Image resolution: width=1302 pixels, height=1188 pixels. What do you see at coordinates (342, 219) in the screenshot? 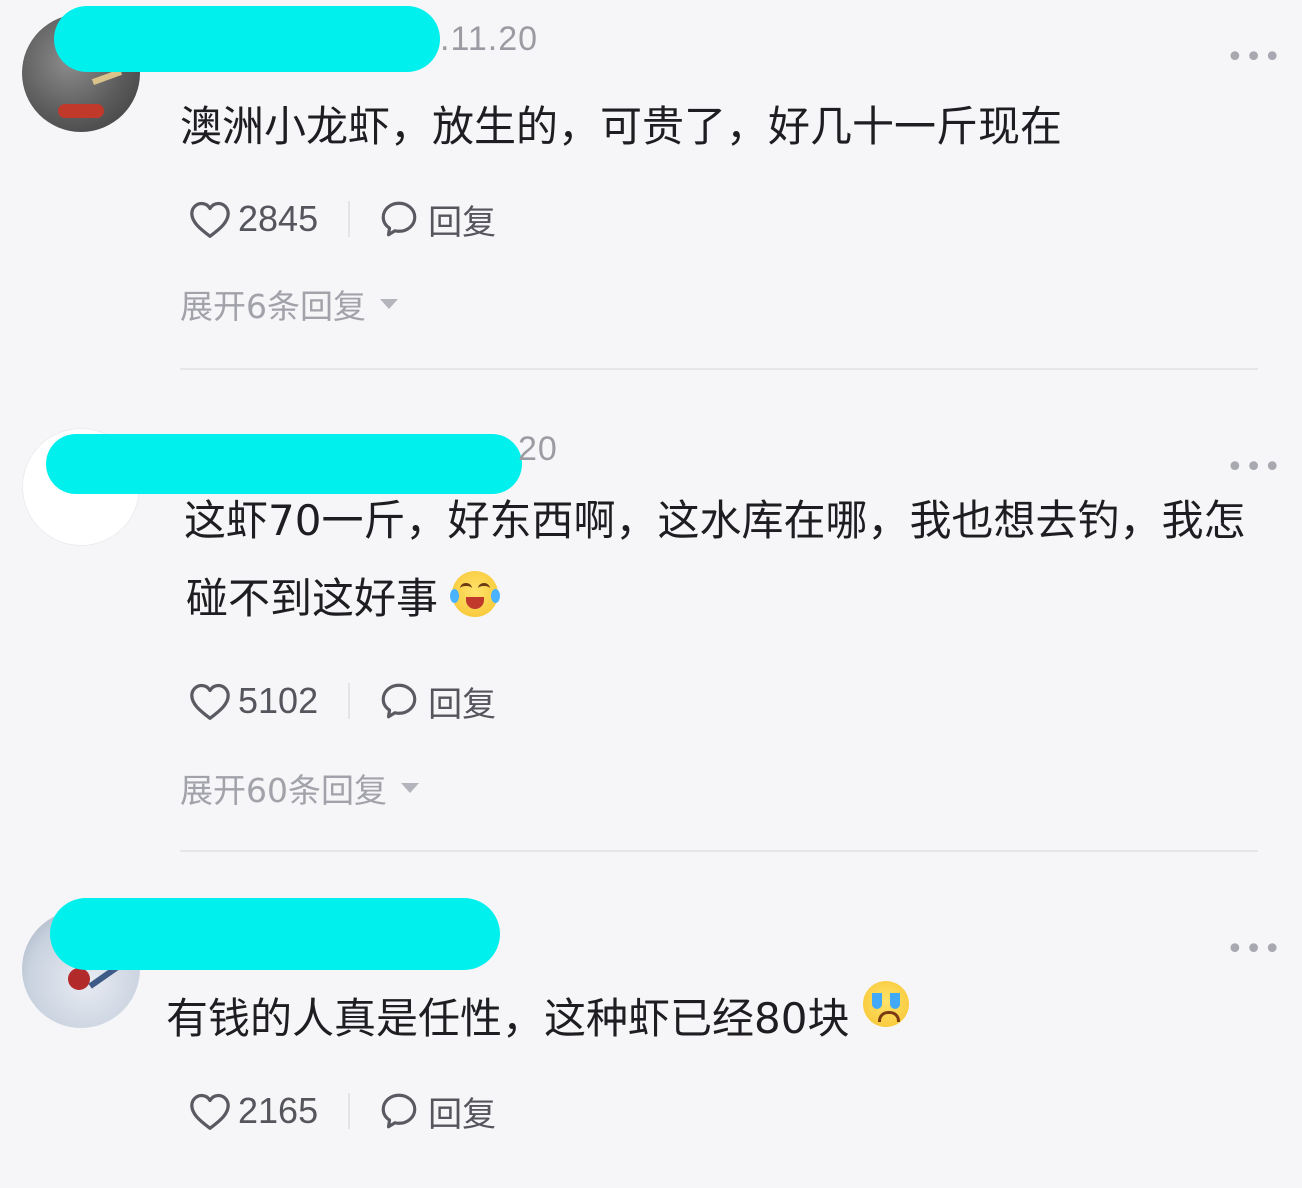
I see `comment-actions: 2845 回复` at bounding box center [342, 219].